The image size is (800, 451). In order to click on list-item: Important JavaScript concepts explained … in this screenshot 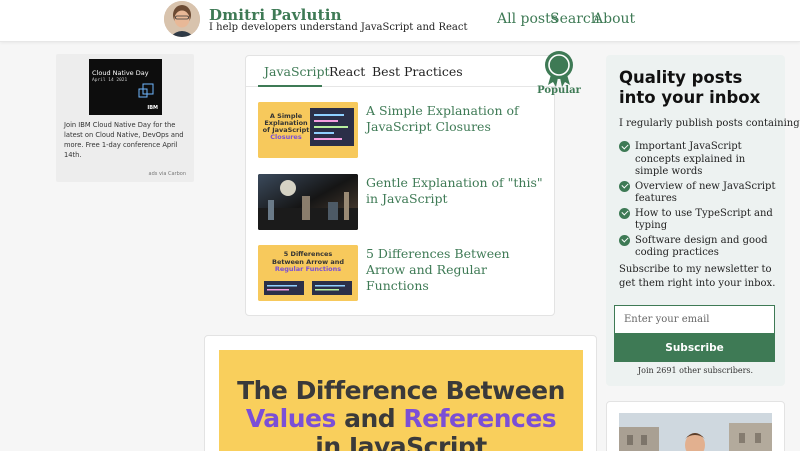, I will do `click(699, 160)`.